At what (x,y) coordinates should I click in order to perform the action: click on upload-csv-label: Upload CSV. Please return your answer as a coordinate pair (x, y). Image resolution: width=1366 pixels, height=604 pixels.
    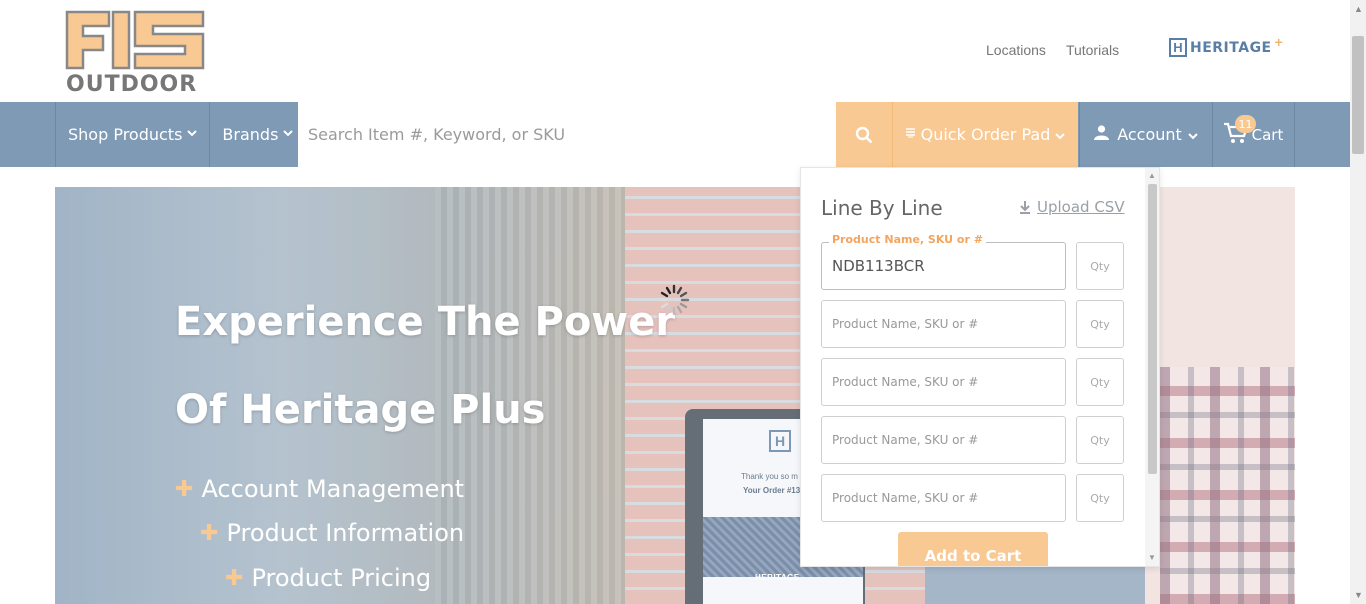
    Looking at the image, I should click on (1081, 207).